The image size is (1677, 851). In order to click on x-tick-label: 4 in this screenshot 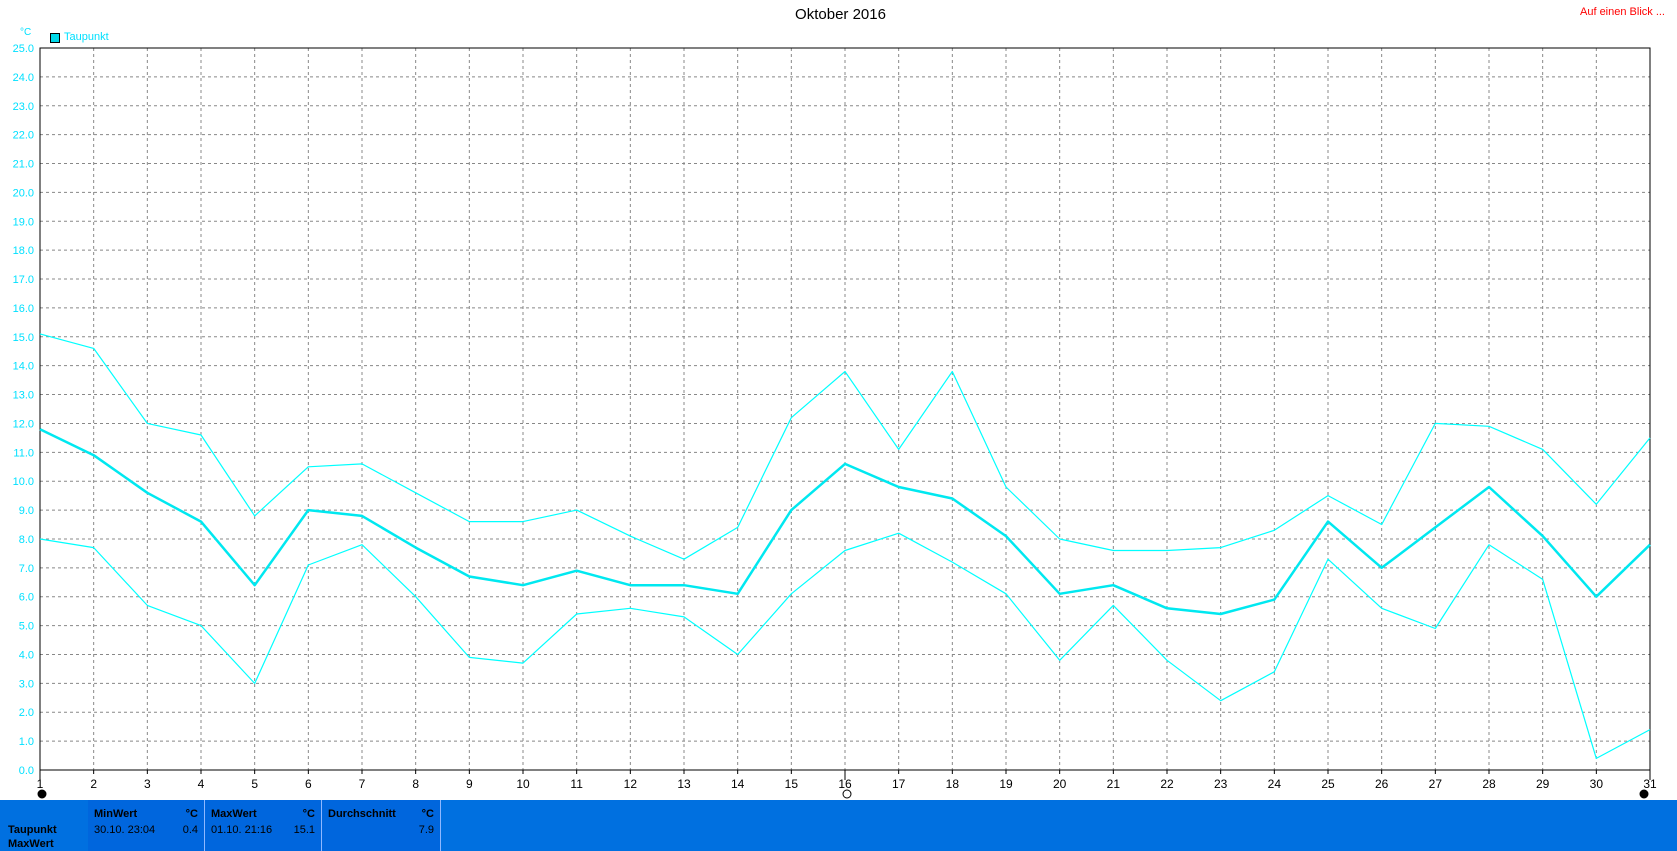, I will do `click(201, 784)`.